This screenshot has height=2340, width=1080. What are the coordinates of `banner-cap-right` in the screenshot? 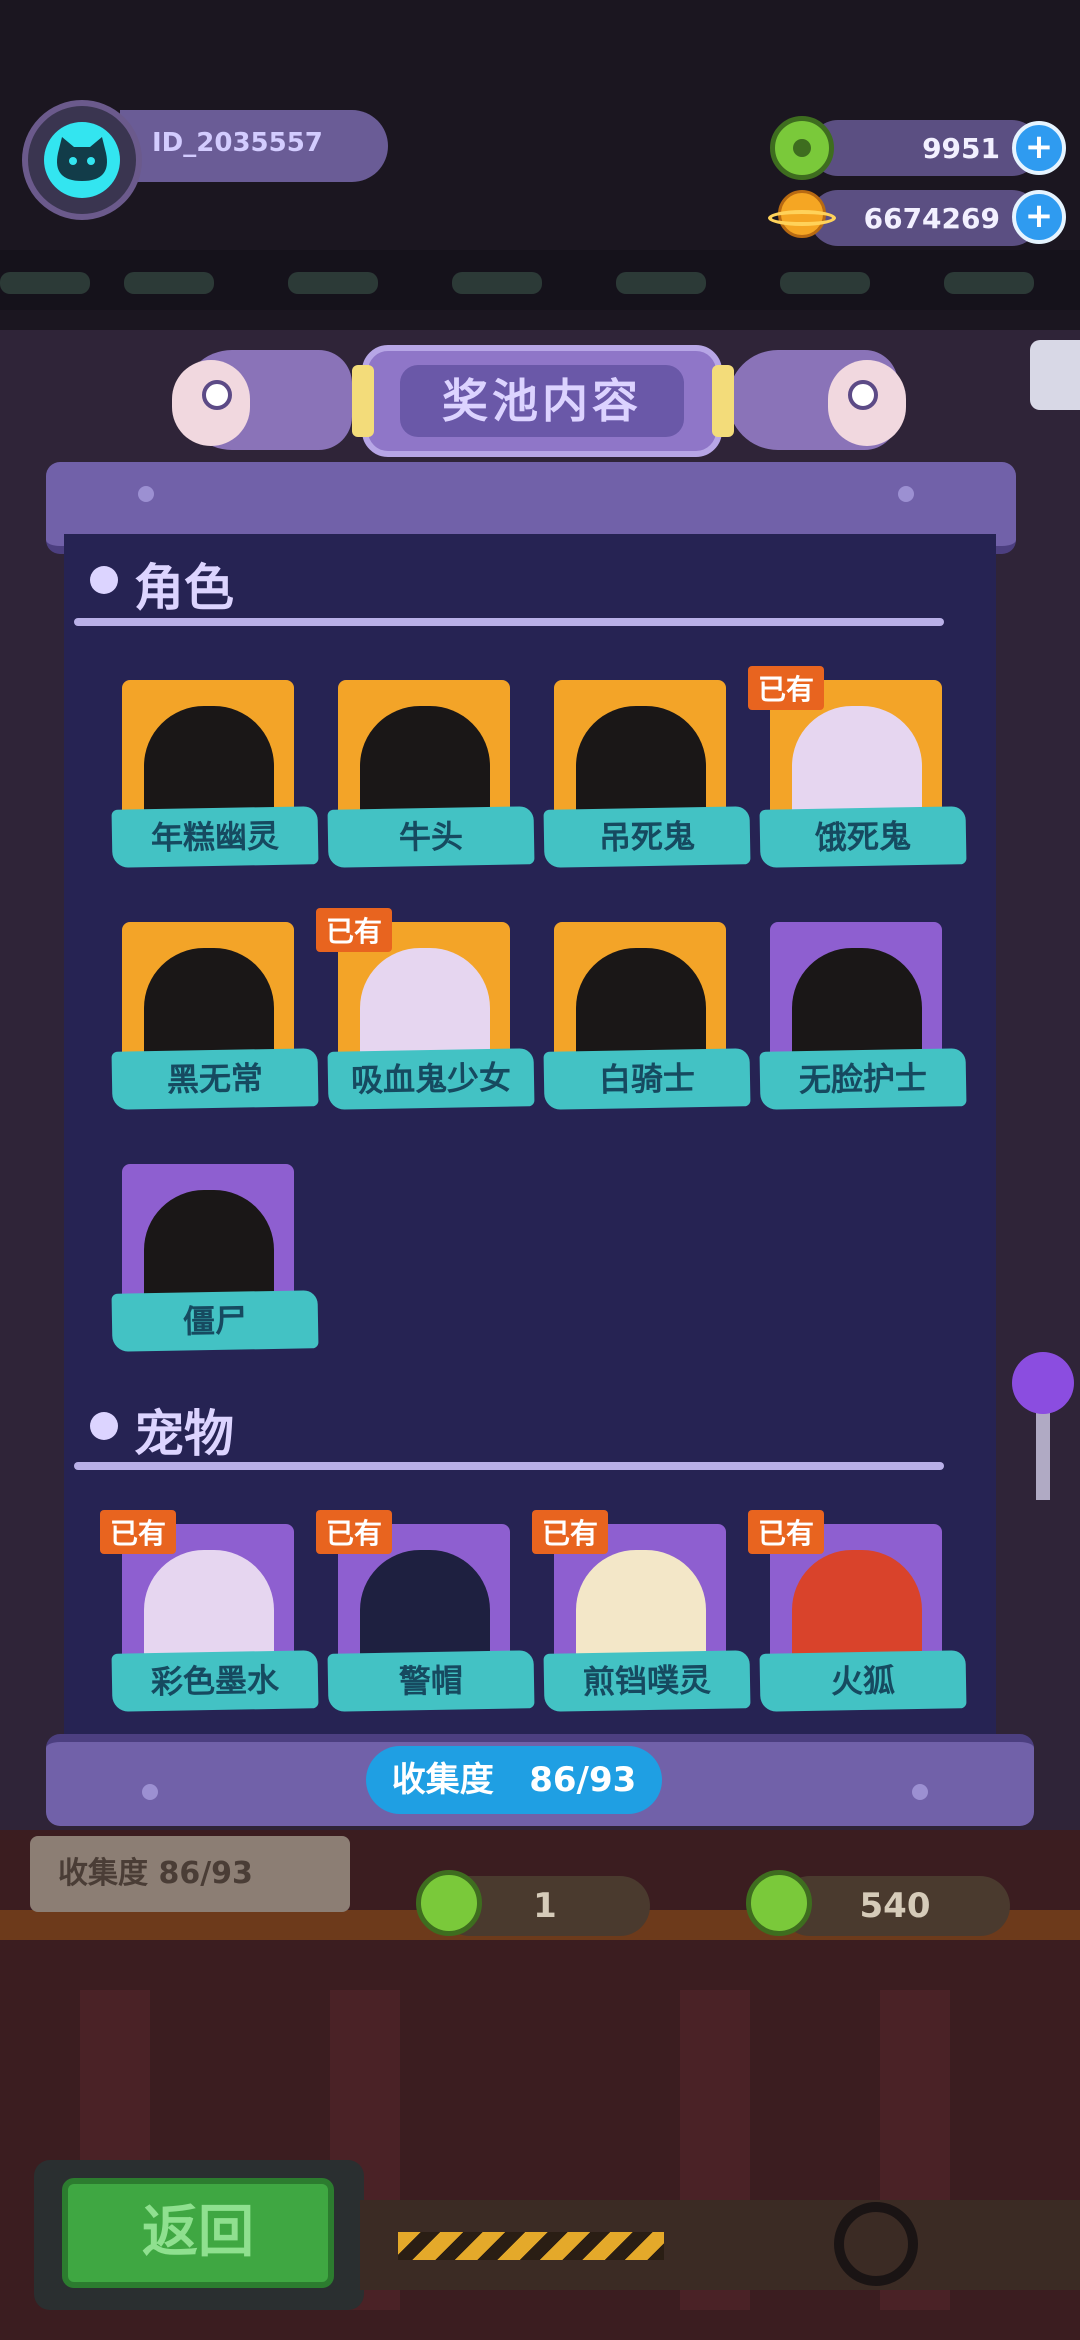 It's located at (723, 401).